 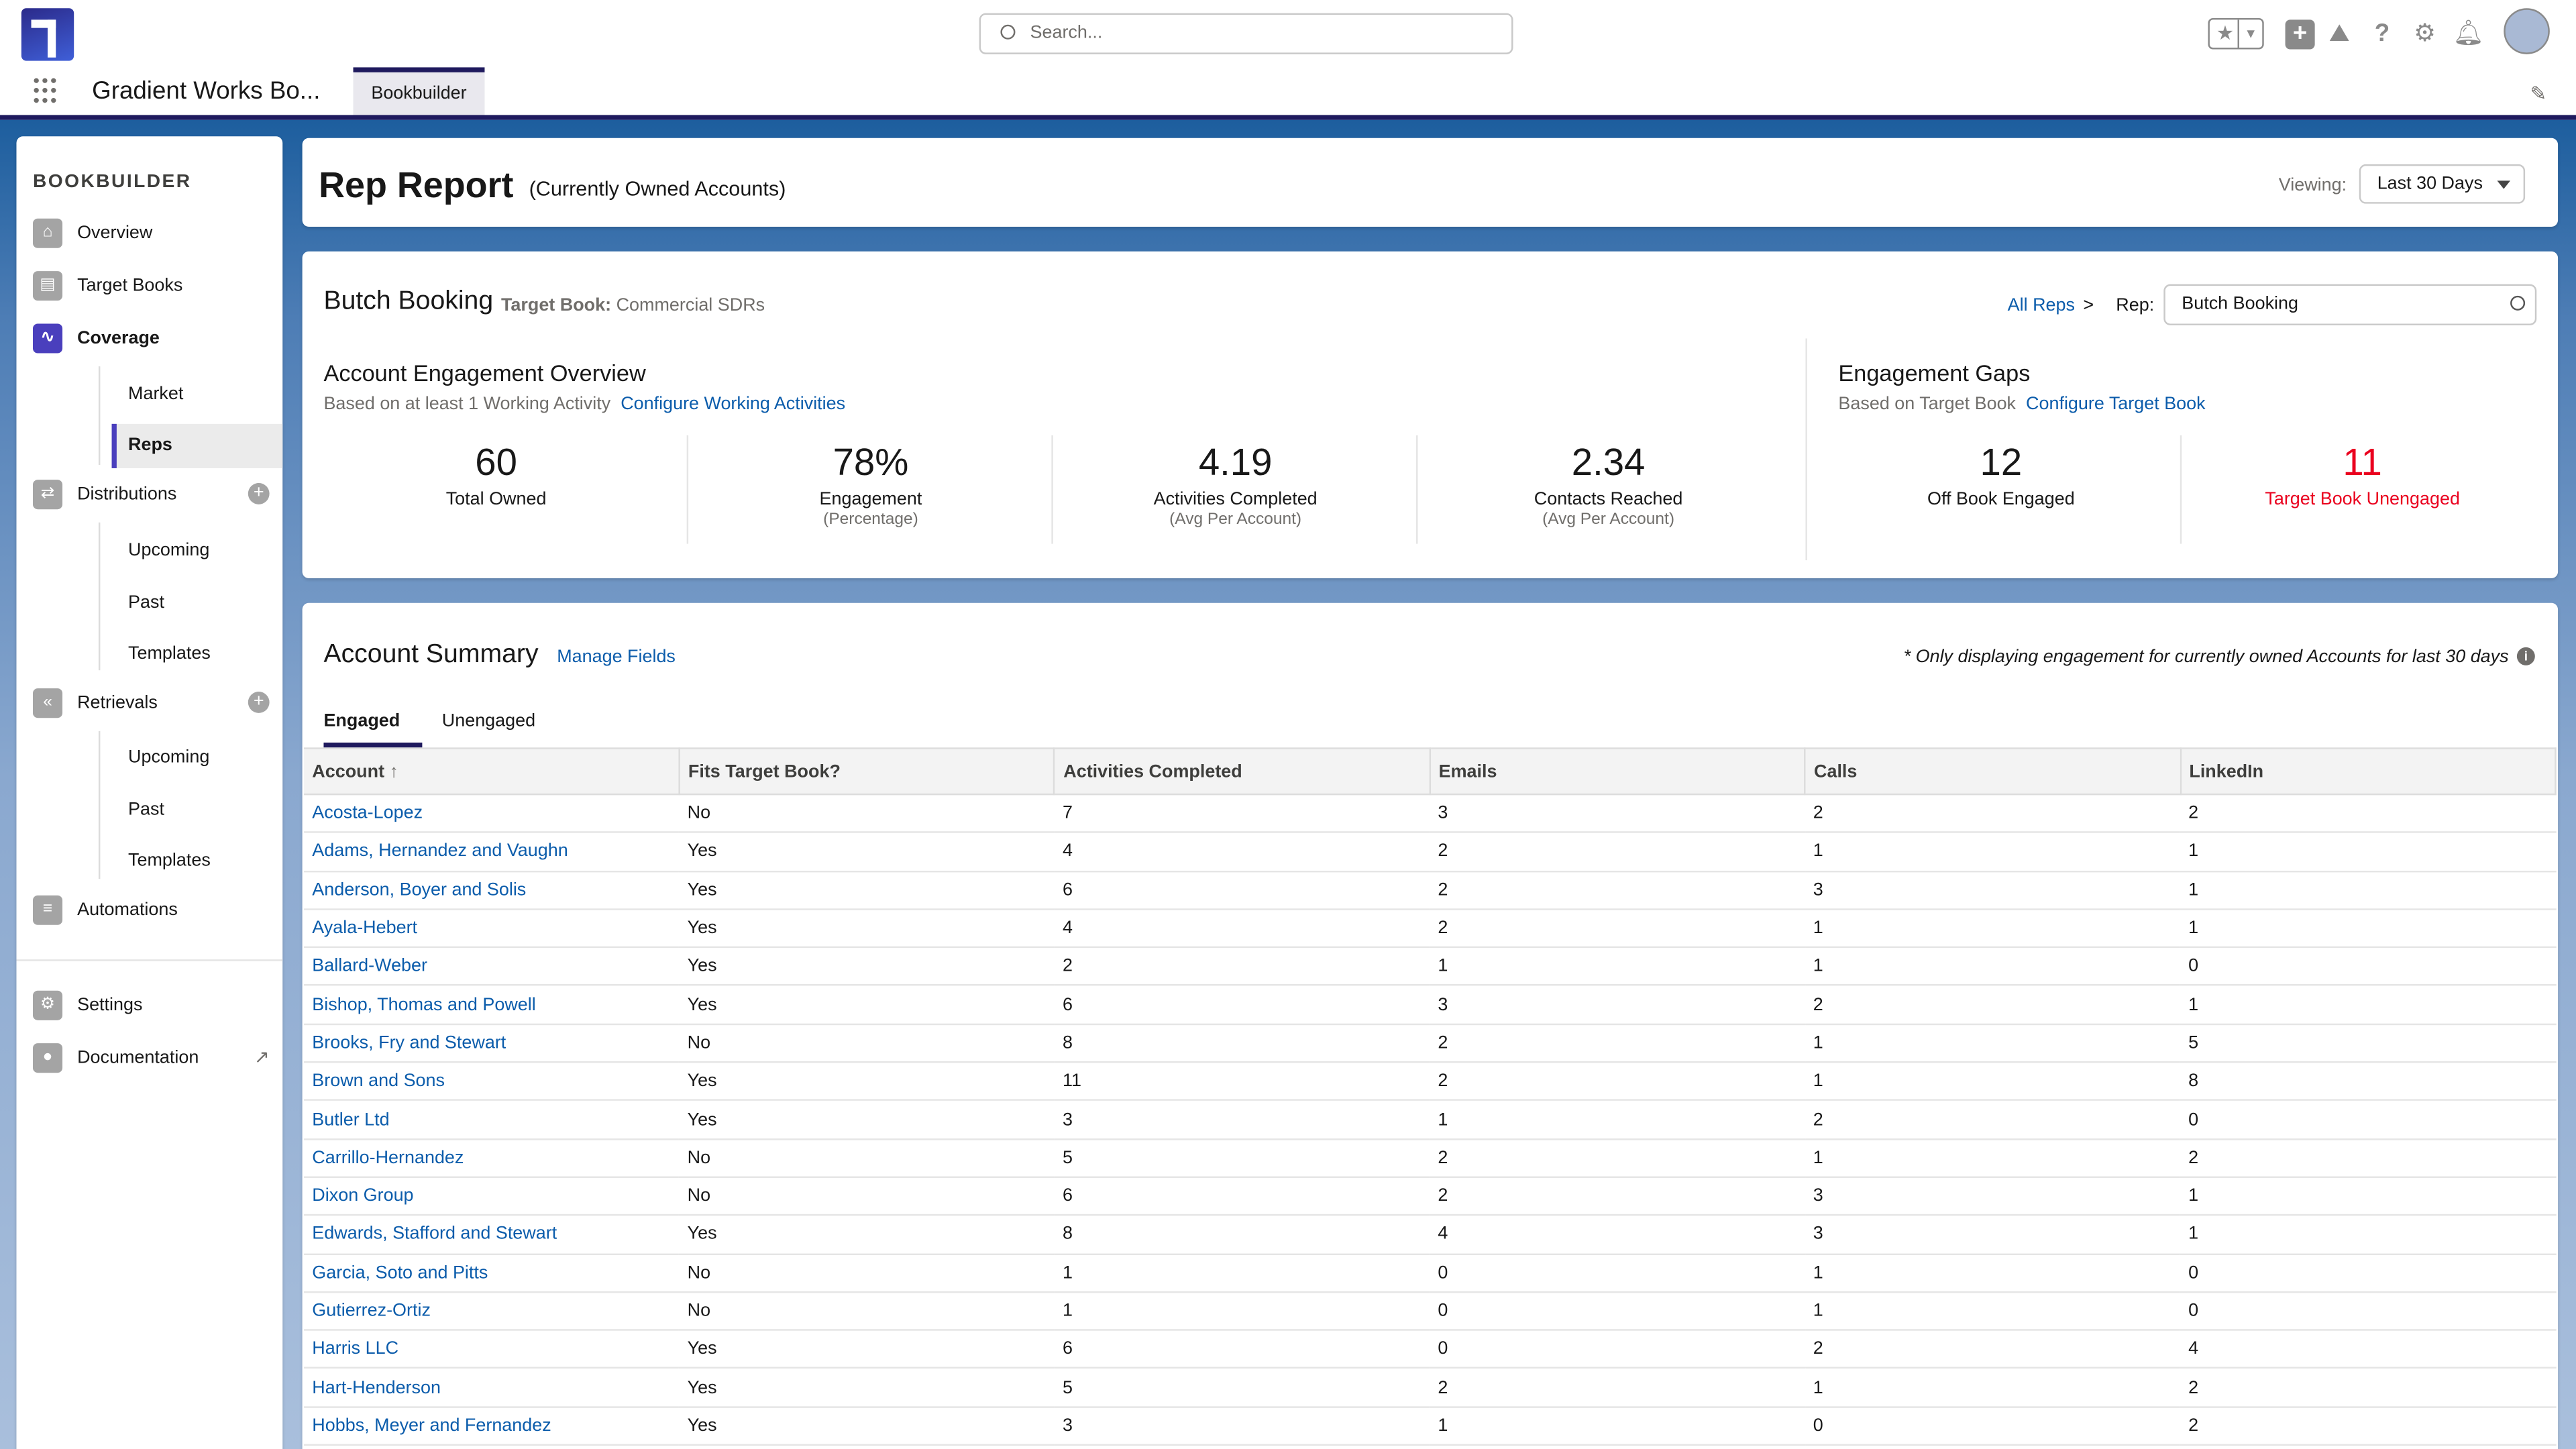 I want to click on table-cell: 0, so click(x=1617, y=1311).